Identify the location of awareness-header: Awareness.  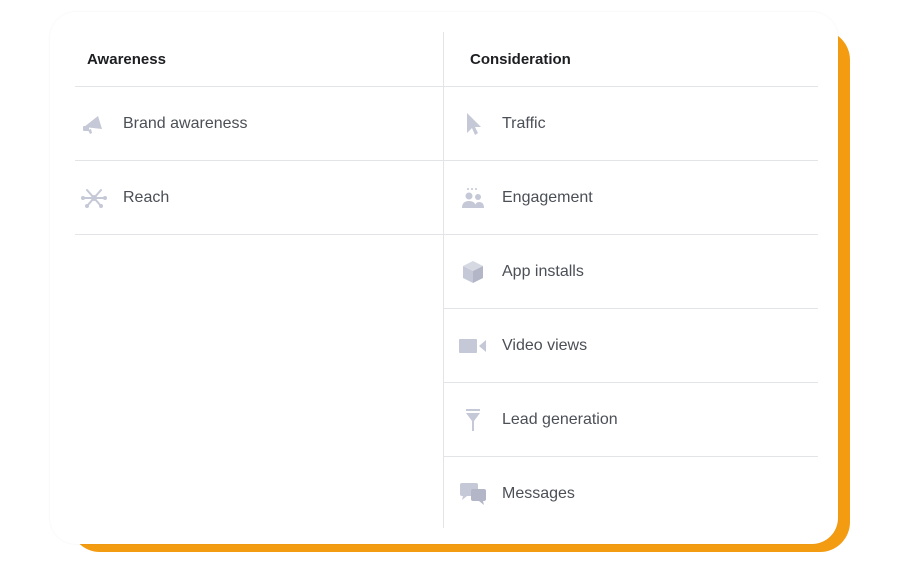
(259, 59).